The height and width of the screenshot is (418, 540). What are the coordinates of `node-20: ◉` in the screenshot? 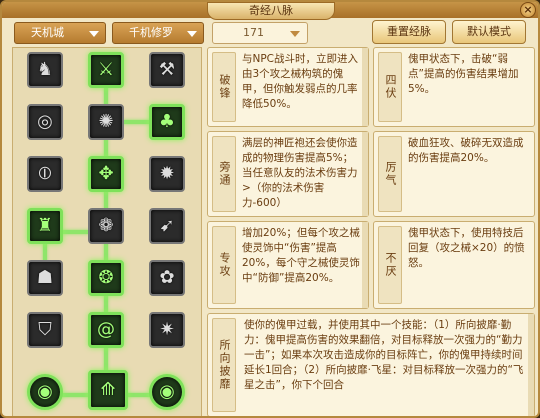 It's located at (167, 392).